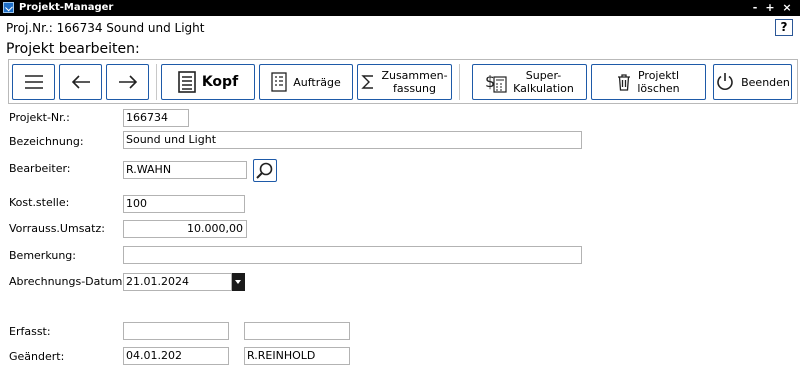 The width and height of the screenshot is (800, 367). I want to click on auftraege-label: Aufträge, so click(317, 82).